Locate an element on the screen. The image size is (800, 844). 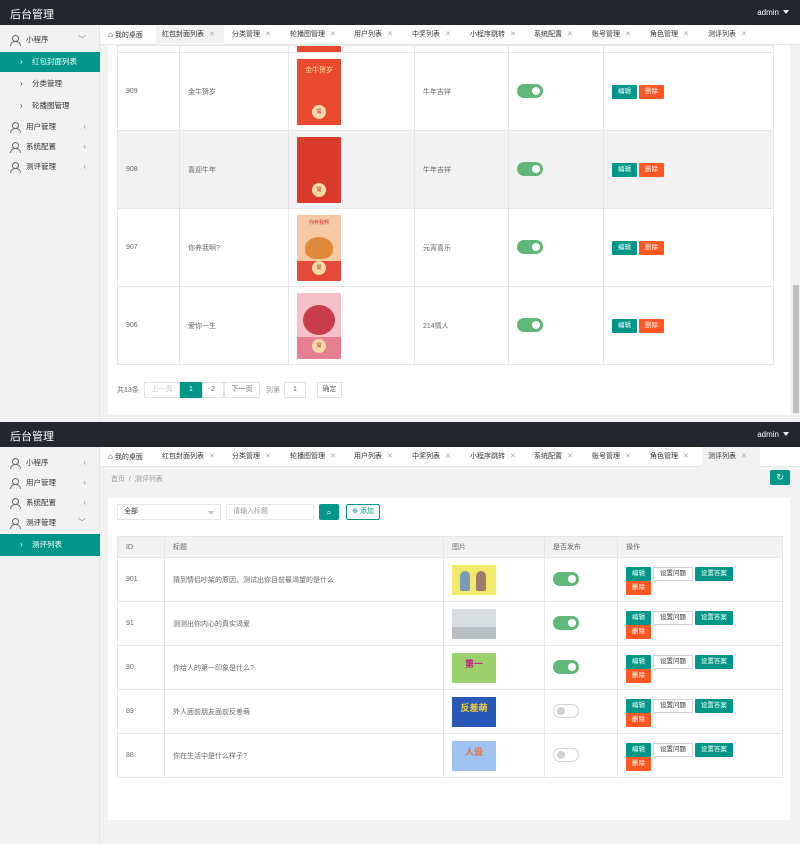
scrollbar-thumb is located at coordinates (796, 349).